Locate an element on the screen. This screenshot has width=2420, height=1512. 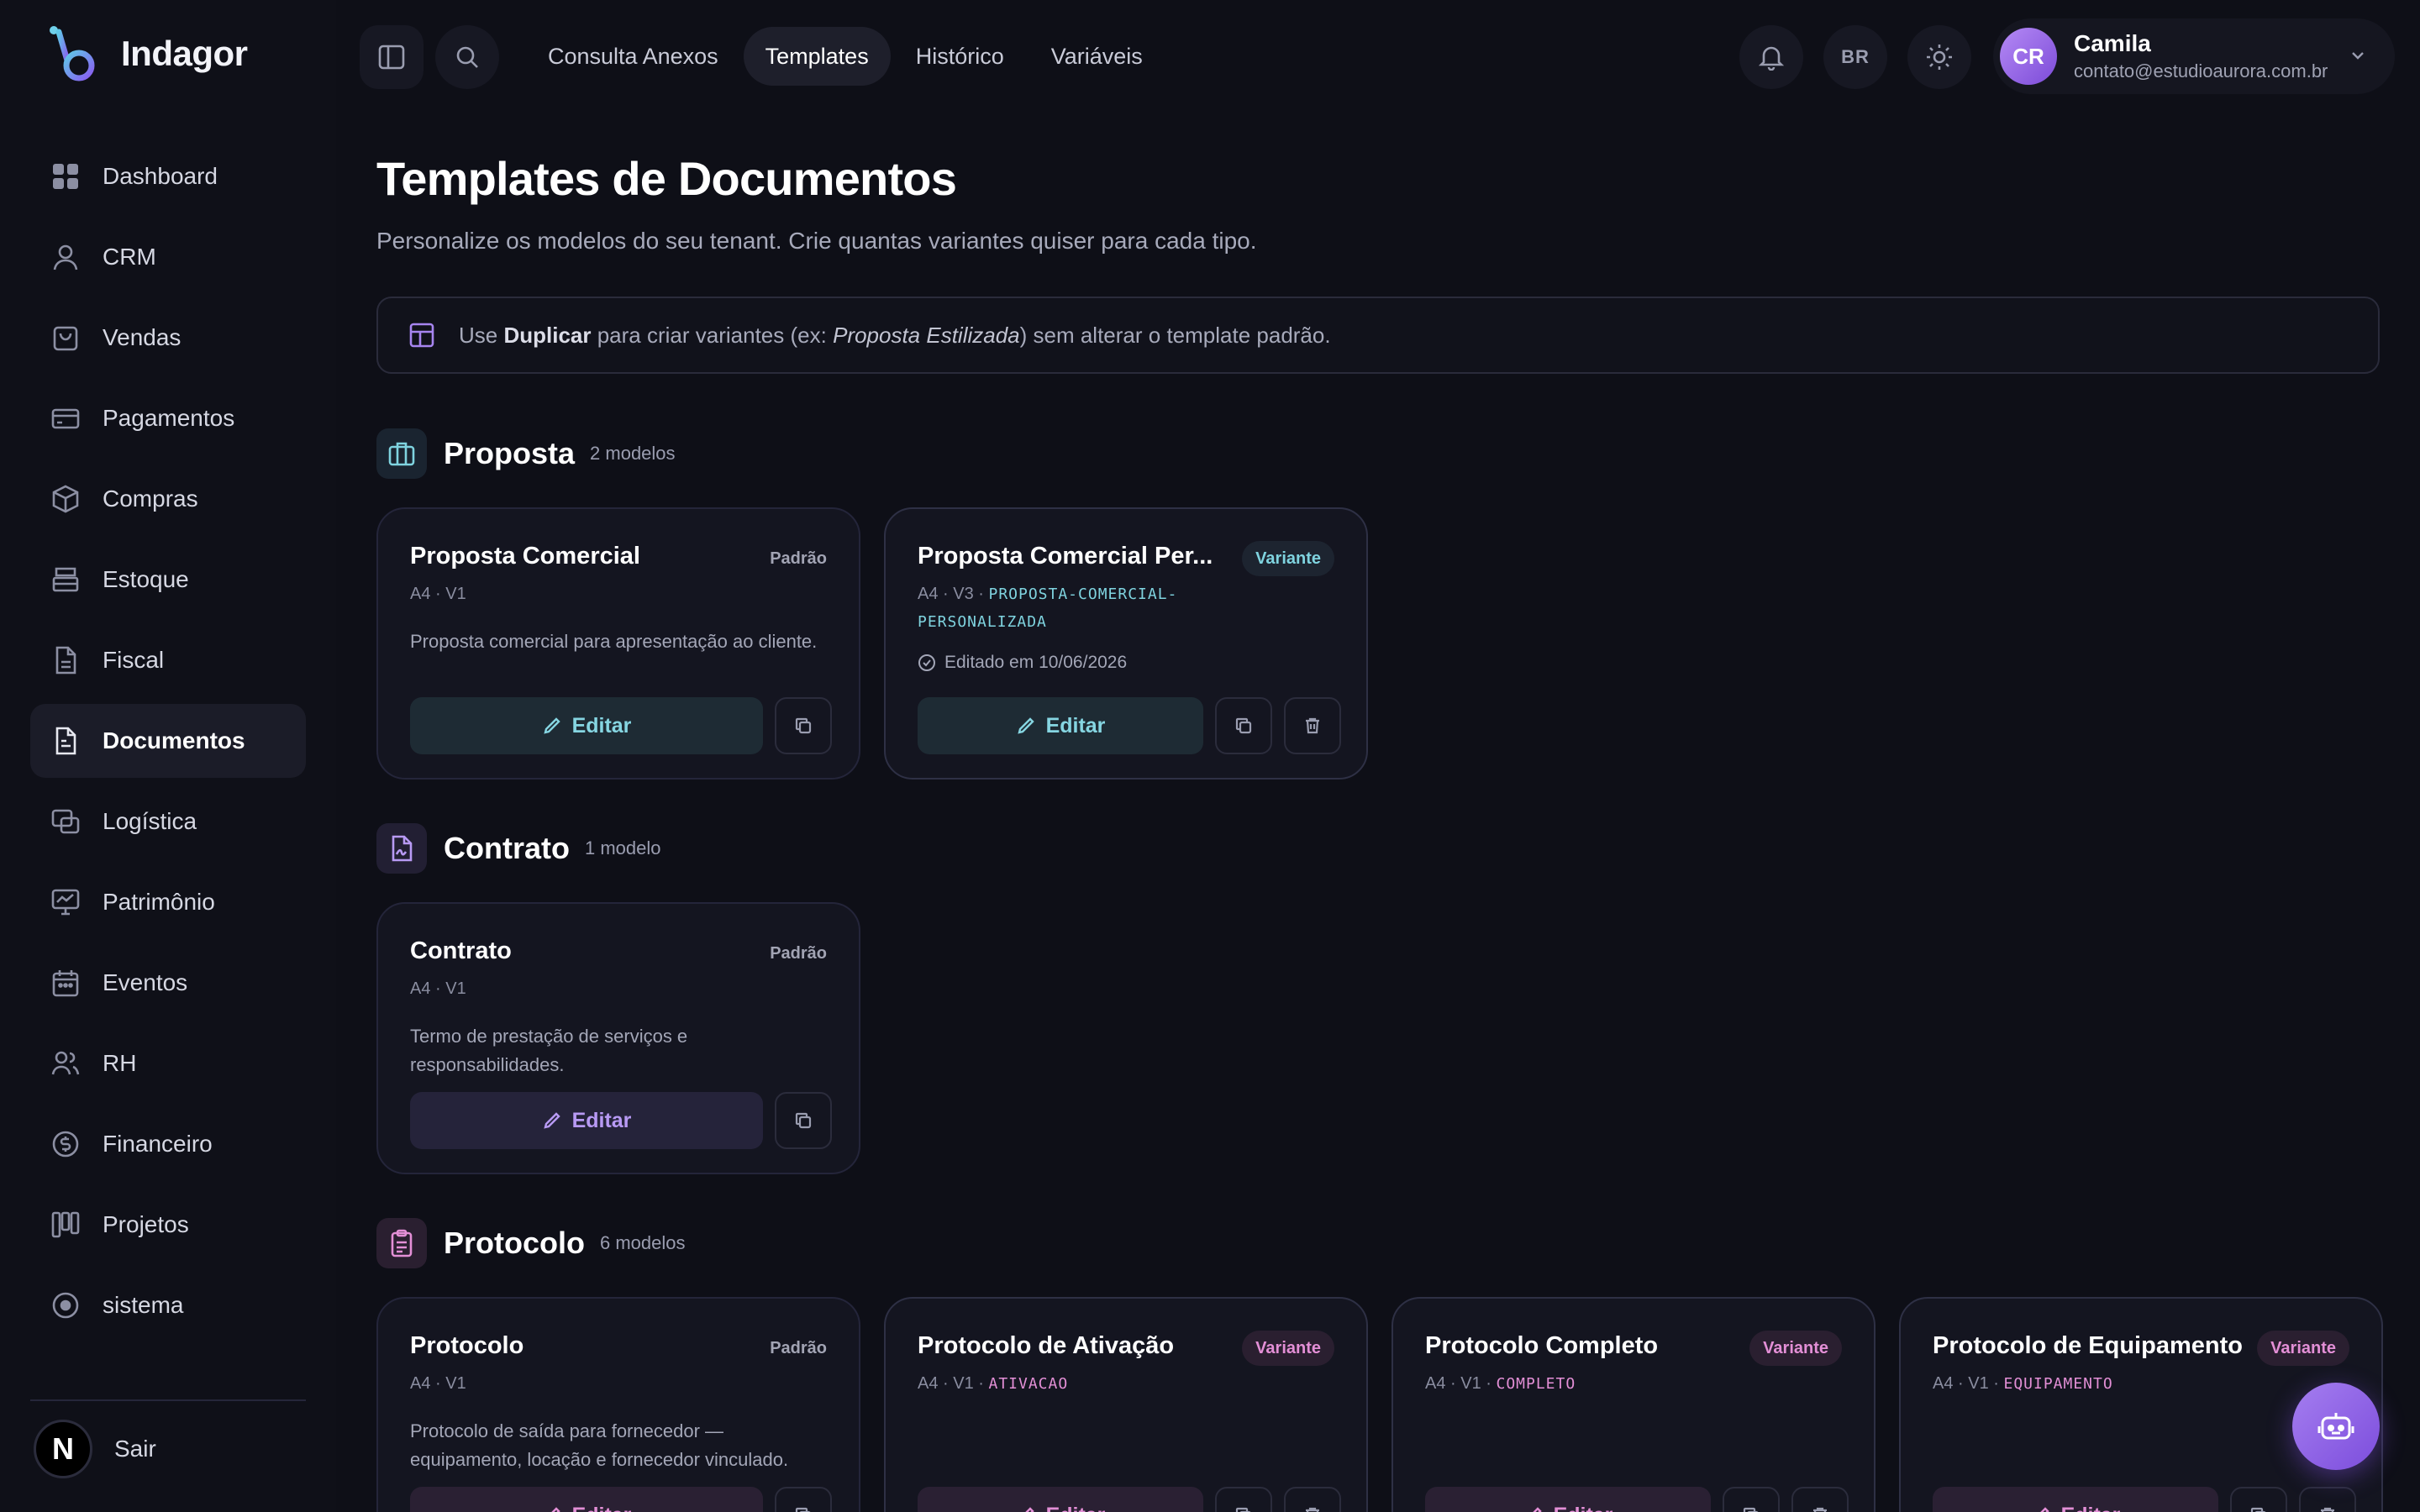
sidebar-item-documentos: Documentos is located at coordinates (168, 741).